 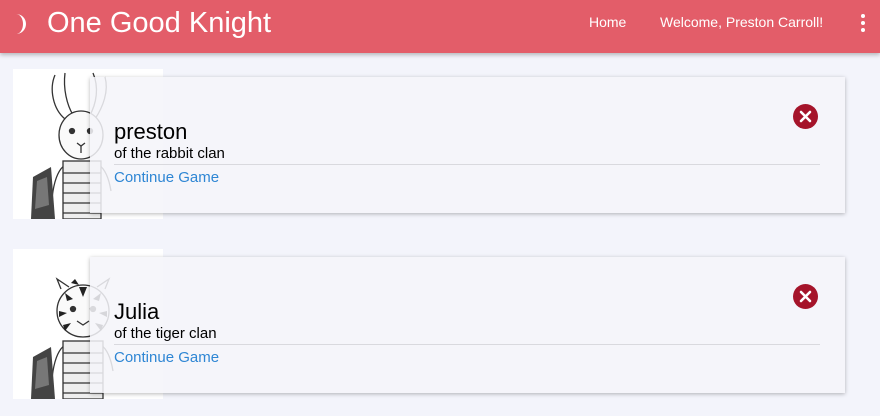 I want to click on moon-icon, so click(x=21, y=24).